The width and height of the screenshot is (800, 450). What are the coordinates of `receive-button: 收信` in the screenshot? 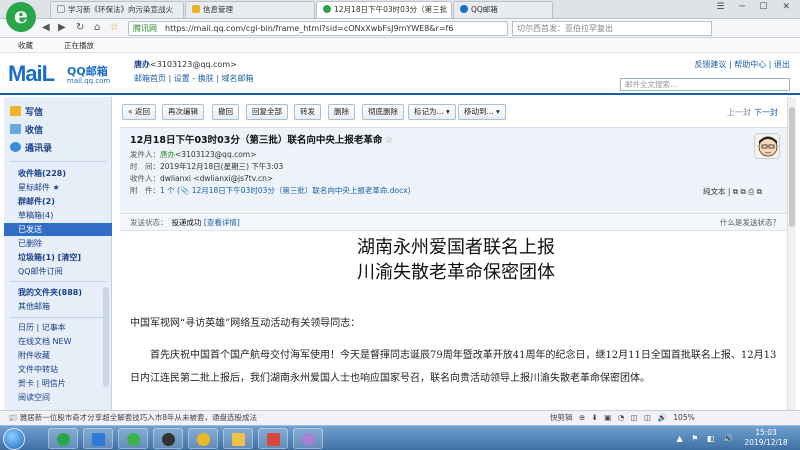 It's located at (26, 129).